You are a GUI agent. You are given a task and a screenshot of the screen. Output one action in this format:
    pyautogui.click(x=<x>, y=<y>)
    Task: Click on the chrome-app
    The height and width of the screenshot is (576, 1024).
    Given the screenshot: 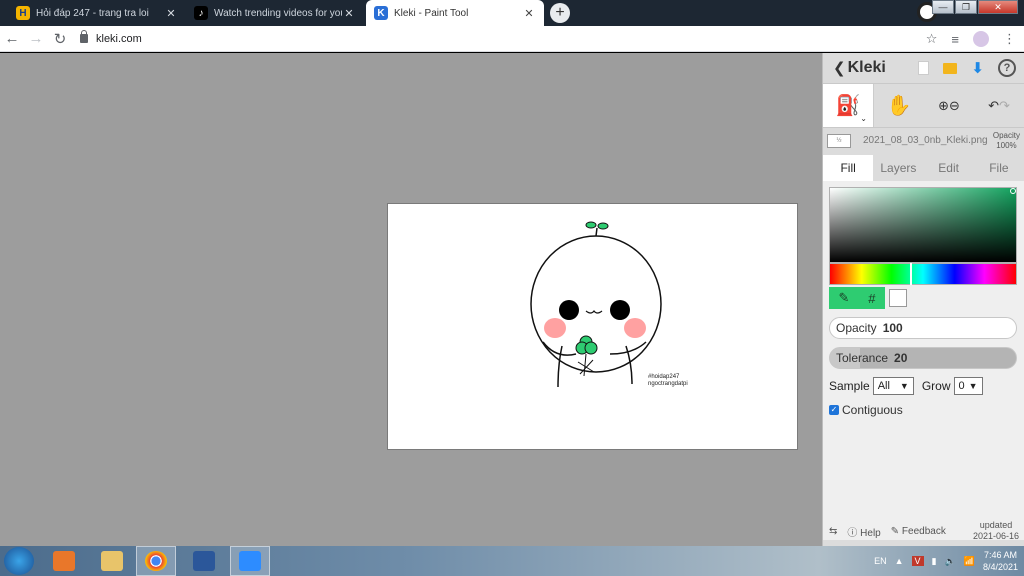 What is the action you would take?
    pyautogui.click(x=156, y=561)
    